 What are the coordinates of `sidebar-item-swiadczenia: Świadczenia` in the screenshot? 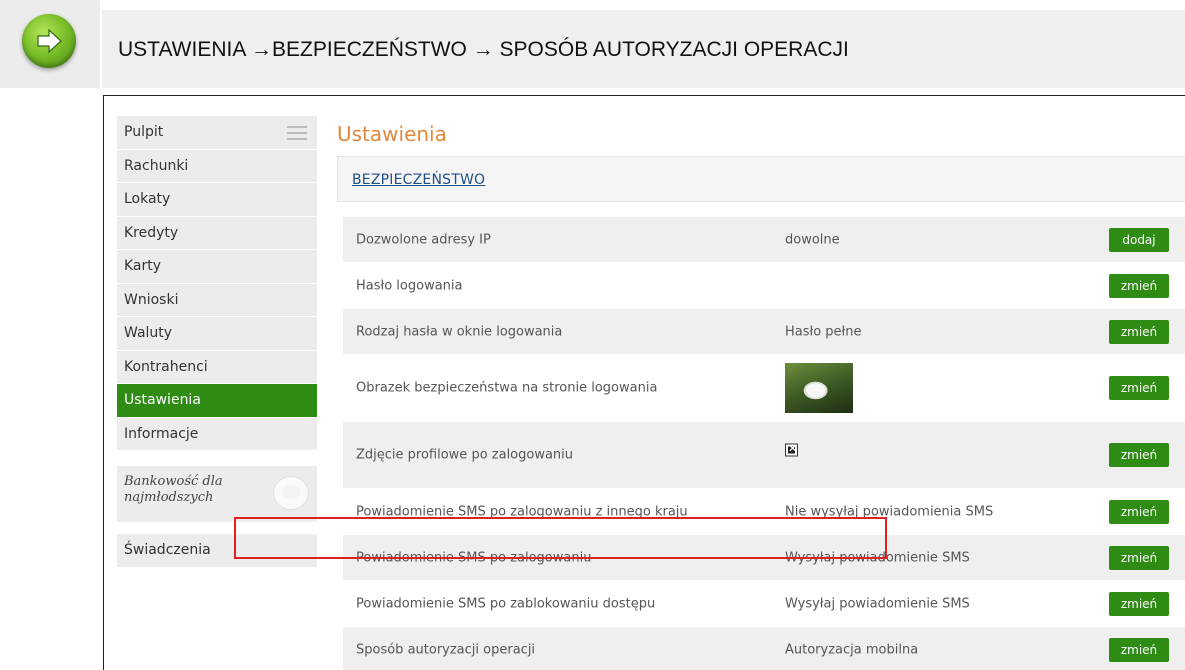 It's located at (217, 551).